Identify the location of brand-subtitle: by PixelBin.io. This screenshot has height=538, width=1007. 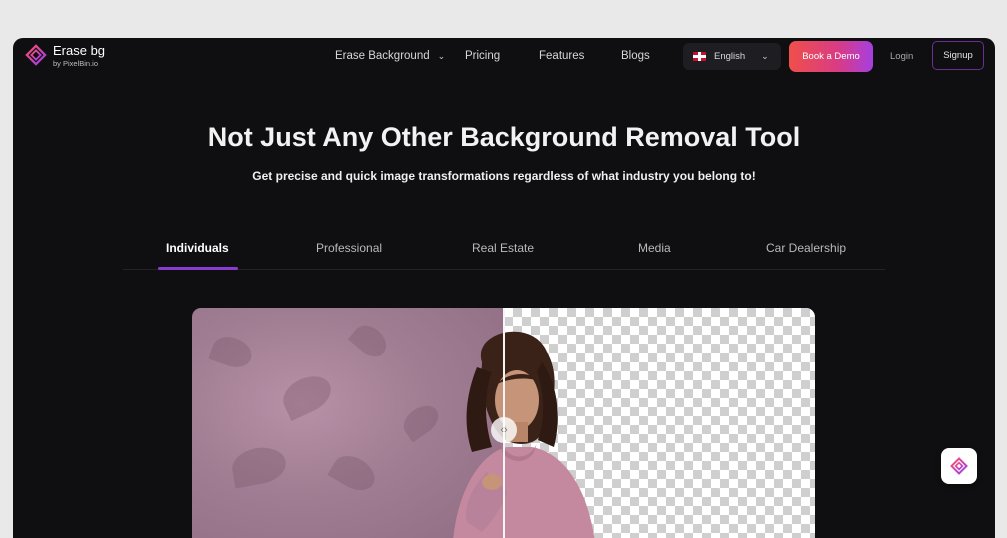
(76, 63).